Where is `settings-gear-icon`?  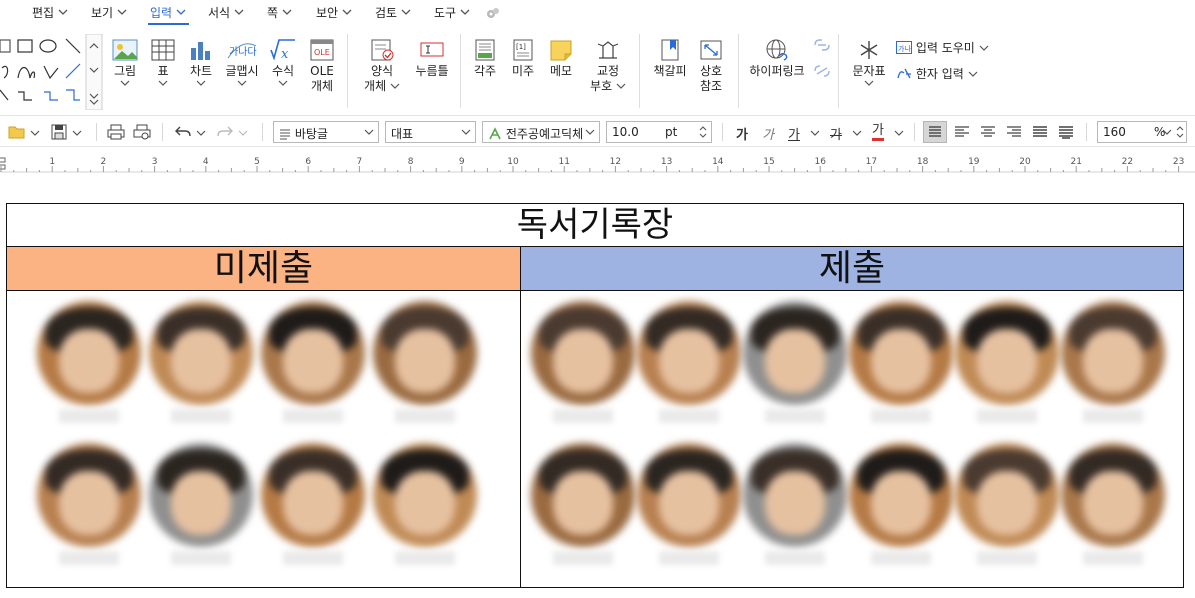 settings-gear-icon is located at coordinates (493, 13).